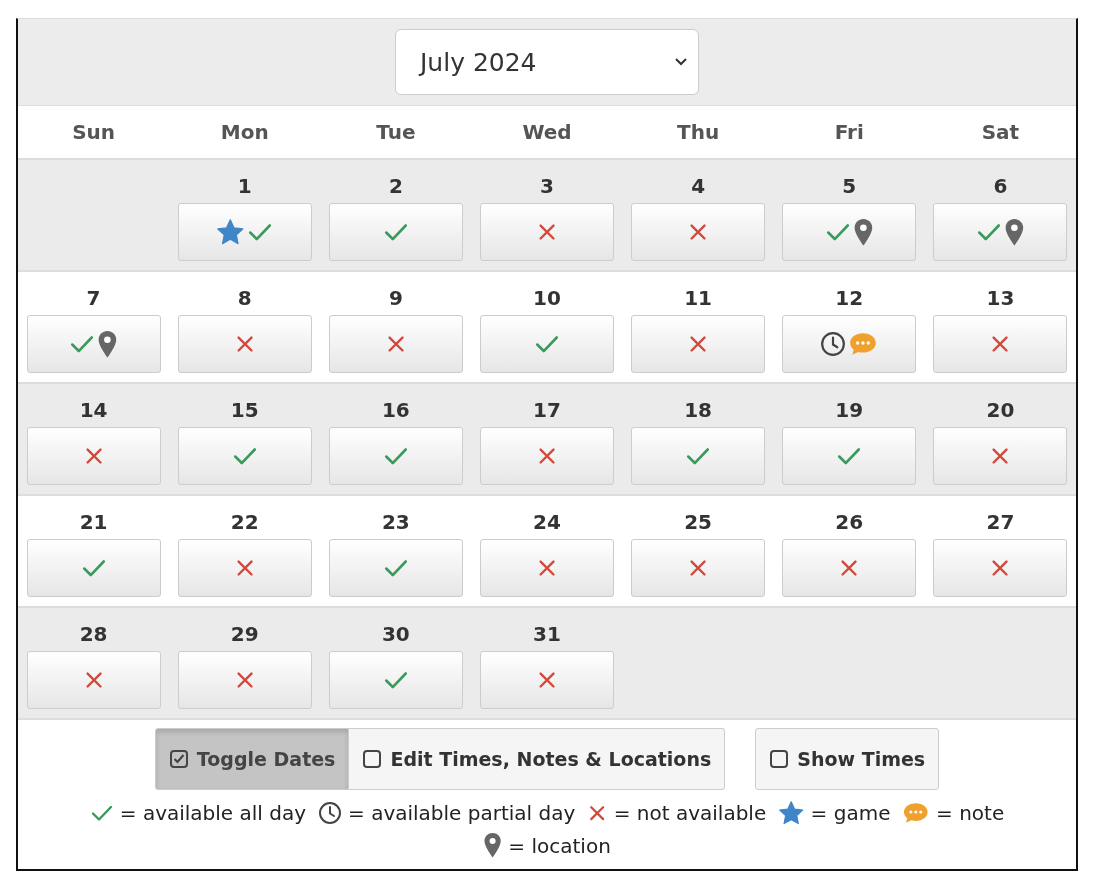  What do you see at coordinates (849, 410) in the screenshot?
I see `day-number: 19` at bounding box center [849, 410].